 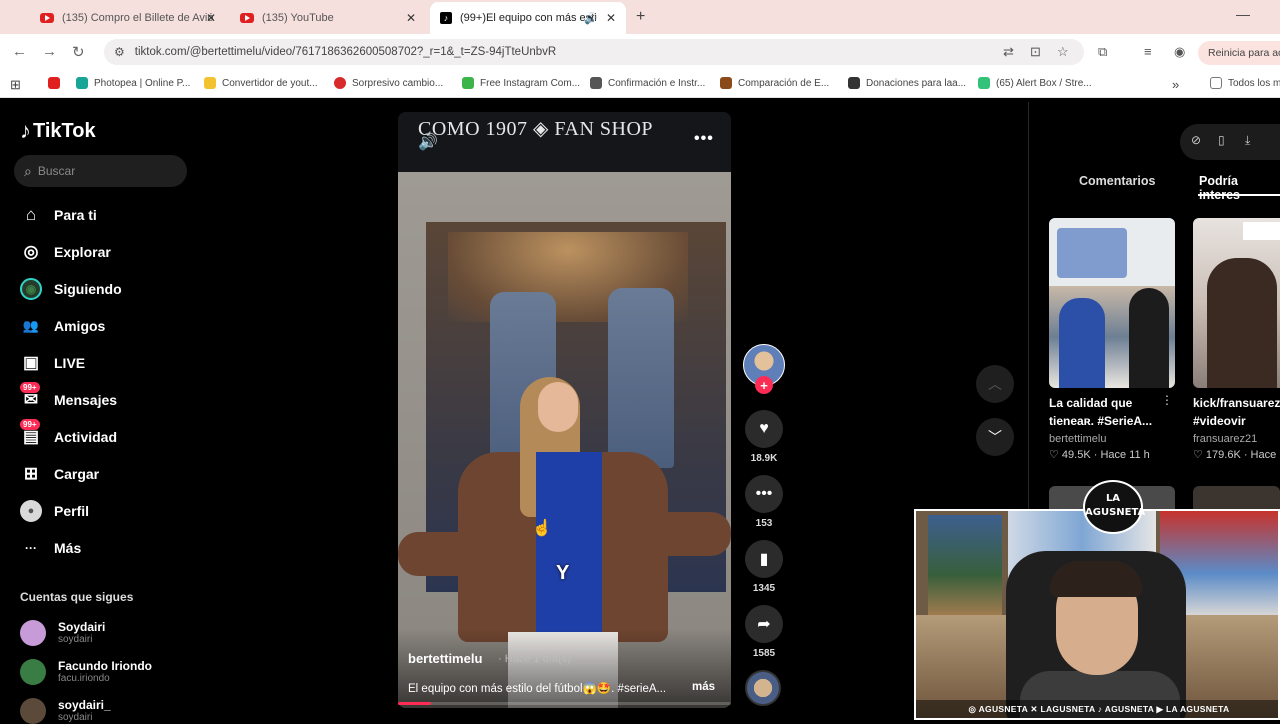 I want to click on sidebar-item-live: ▣ LIVE, so click(x=52, y=363).